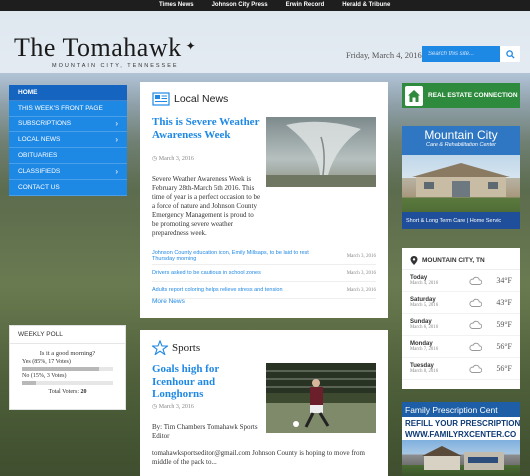  What do you see at coordinates (461, 434) in the screenshot?
I see `ad-url: WWW.FAMILYRXCENTER.CO` at bounding box center [461, 434].